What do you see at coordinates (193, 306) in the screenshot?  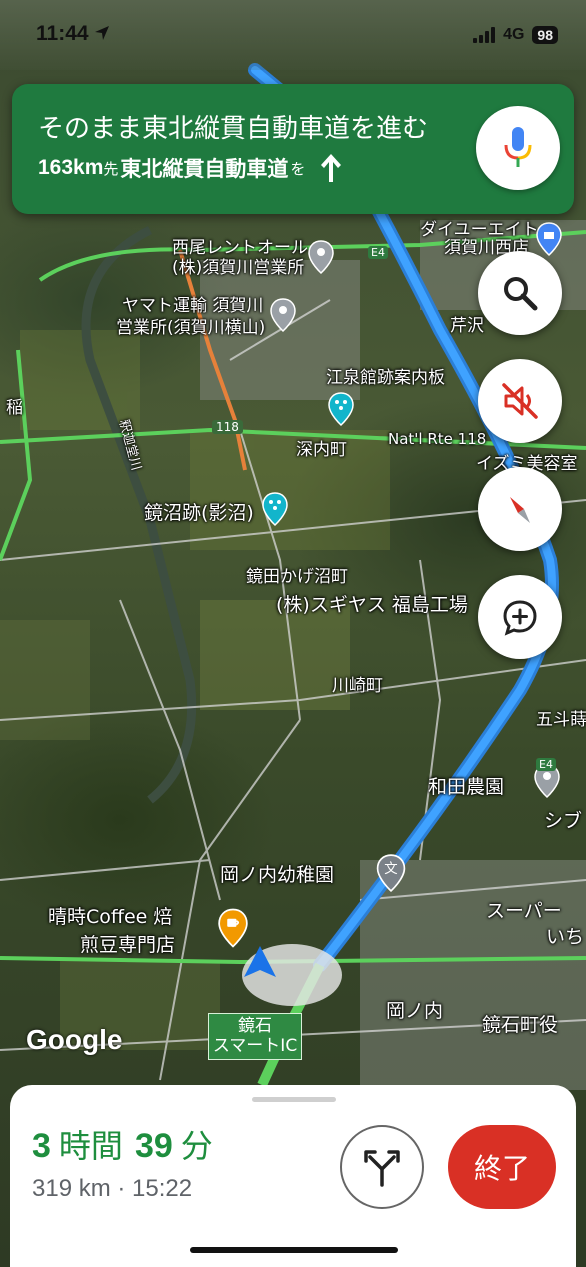 I see `map-label: ヤマト運輸 須賀川` at bounding box center [193, 306].